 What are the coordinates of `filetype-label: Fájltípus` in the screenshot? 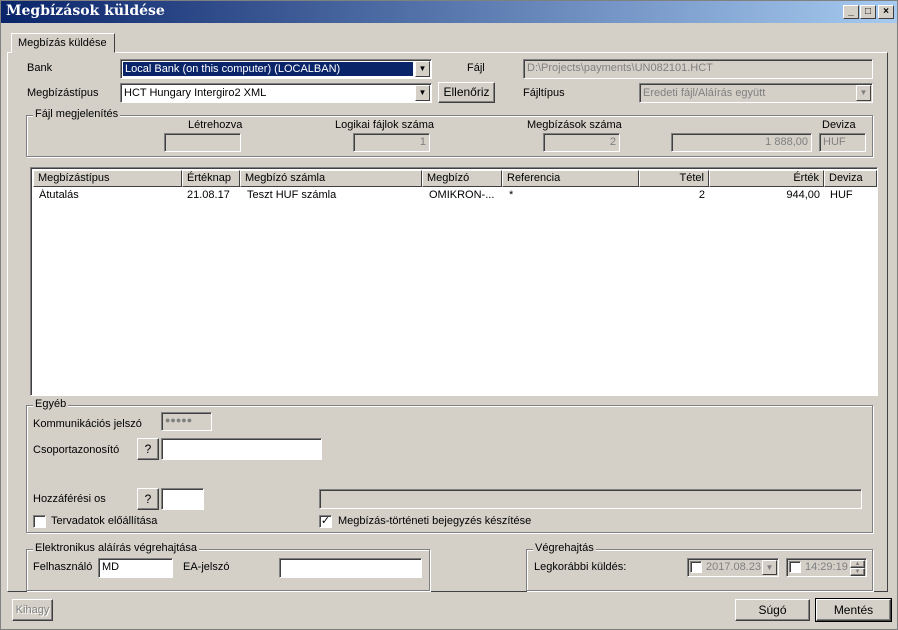 It's located at (544, 93).